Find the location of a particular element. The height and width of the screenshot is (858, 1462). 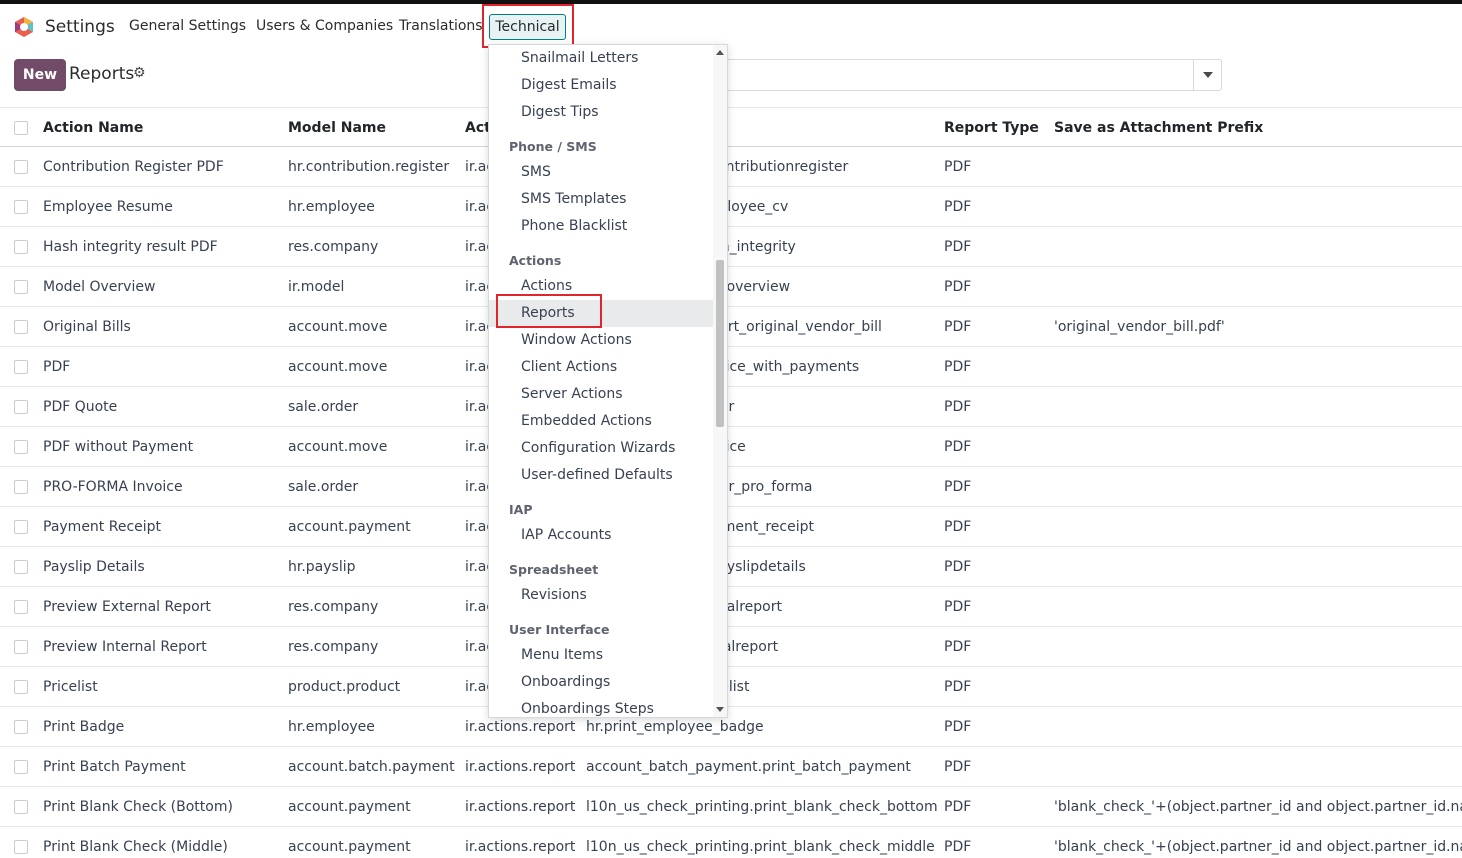

scroll-down-icon is located at coordinates (720, 709).